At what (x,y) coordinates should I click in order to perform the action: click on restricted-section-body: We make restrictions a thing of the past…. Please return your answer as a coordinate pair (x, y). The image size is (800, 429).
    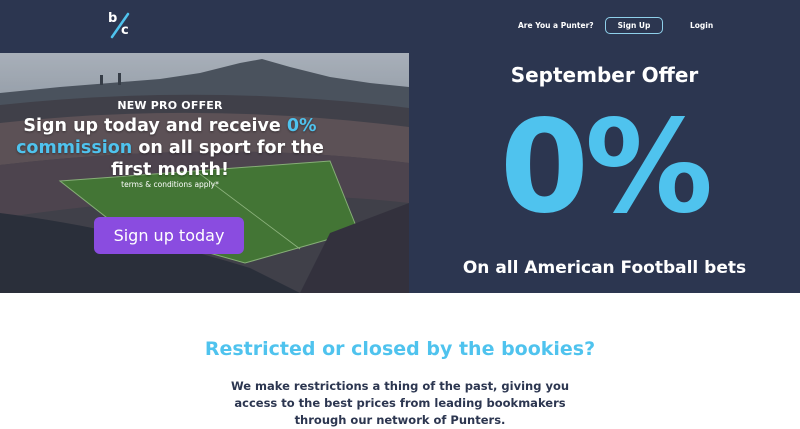
    Looking at the image, I should click on (400, 403).